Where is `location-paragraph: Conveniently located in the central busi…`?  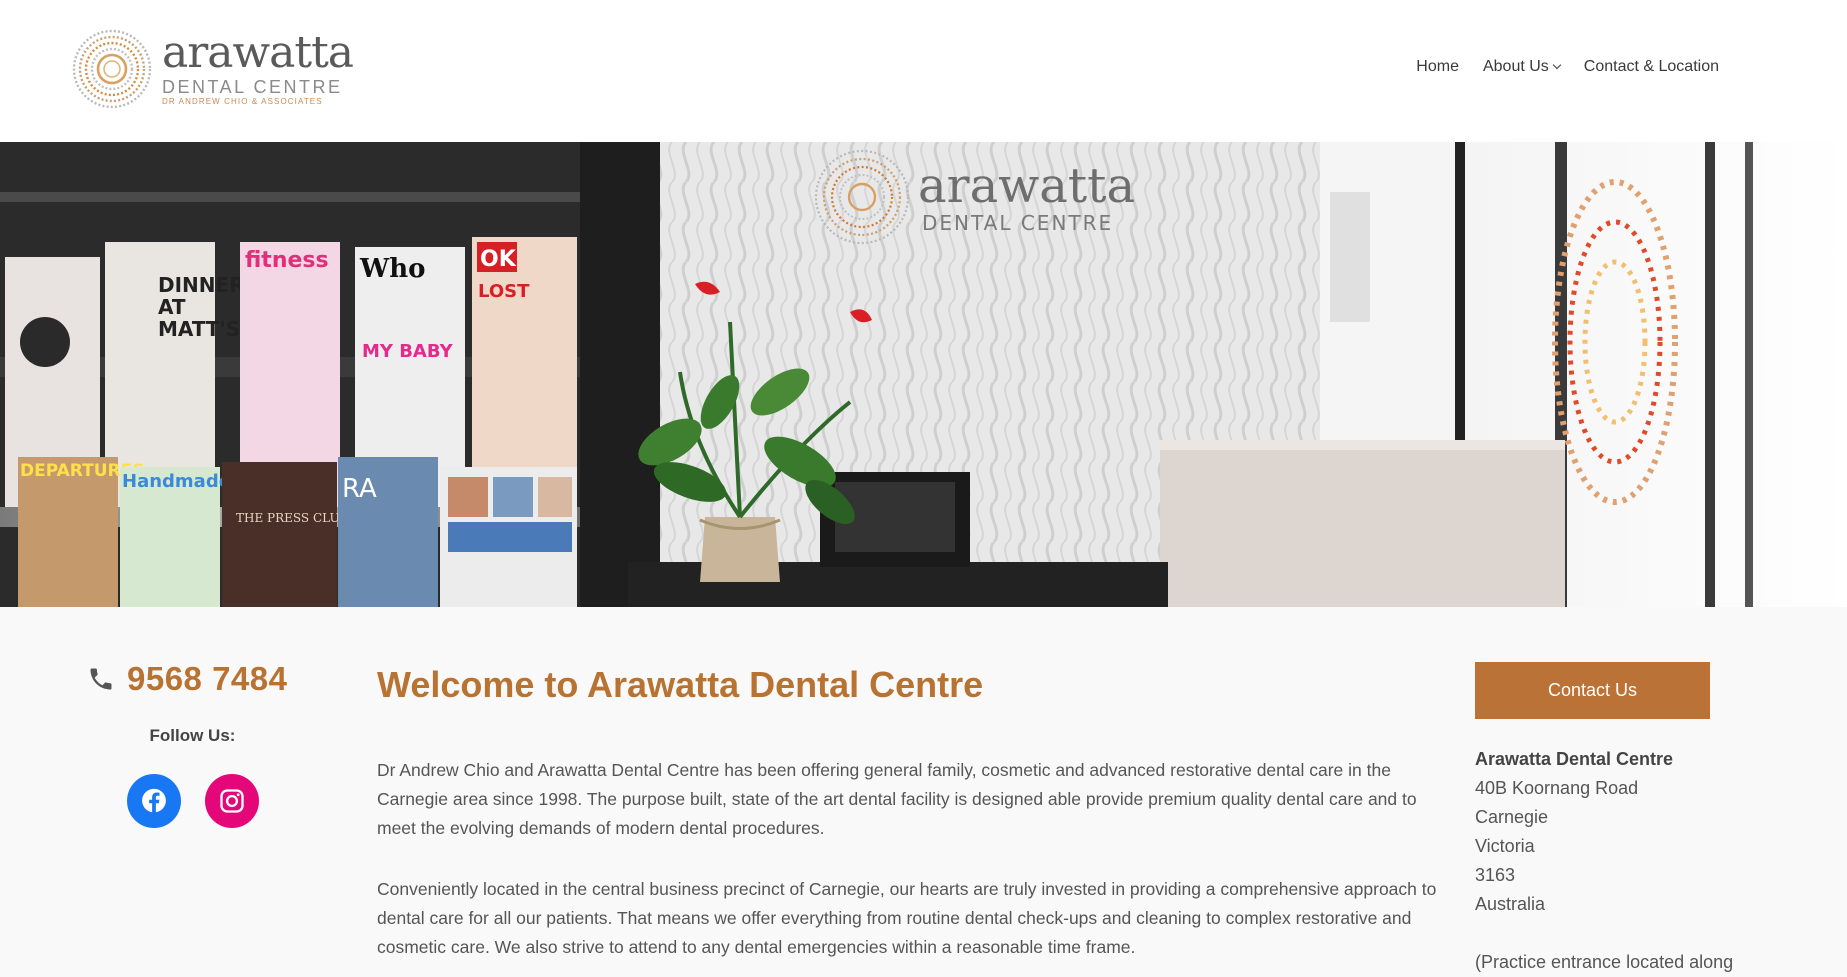
location-paragraph: Conveniently located in the central busi… is located at coordinates (907, 918).